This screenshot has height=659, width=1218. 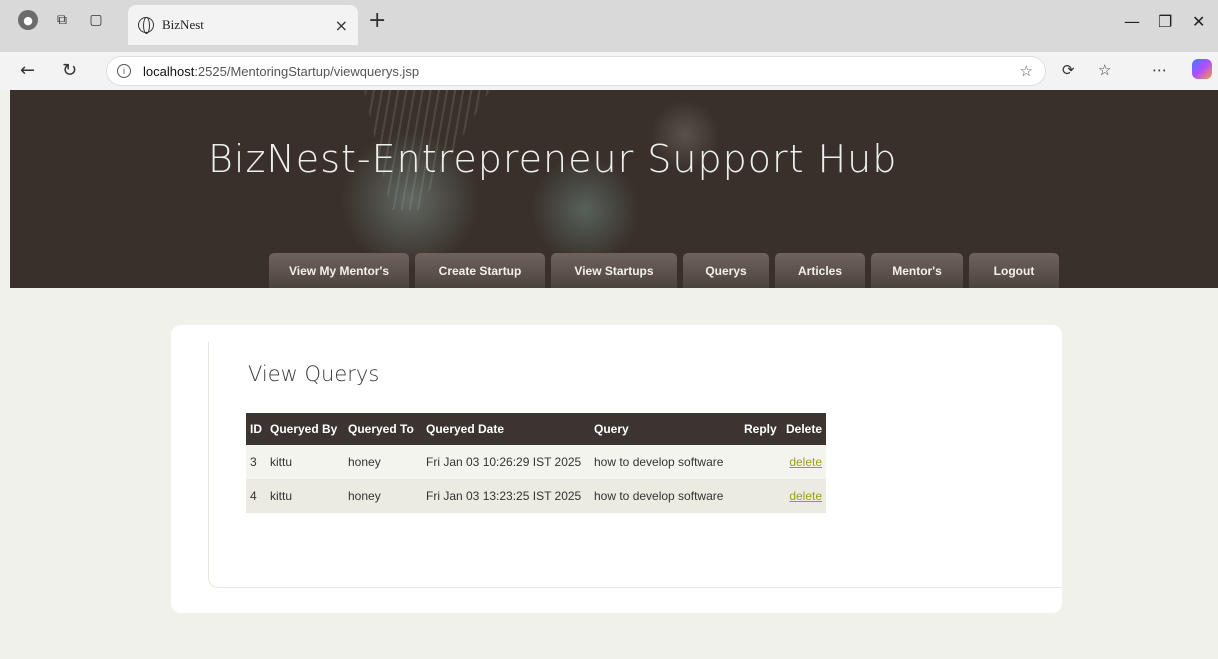 I want to click on cell-queryed-date: Fri Jan 03 13:23:25 IST 2025, so click(x=506, y=496).